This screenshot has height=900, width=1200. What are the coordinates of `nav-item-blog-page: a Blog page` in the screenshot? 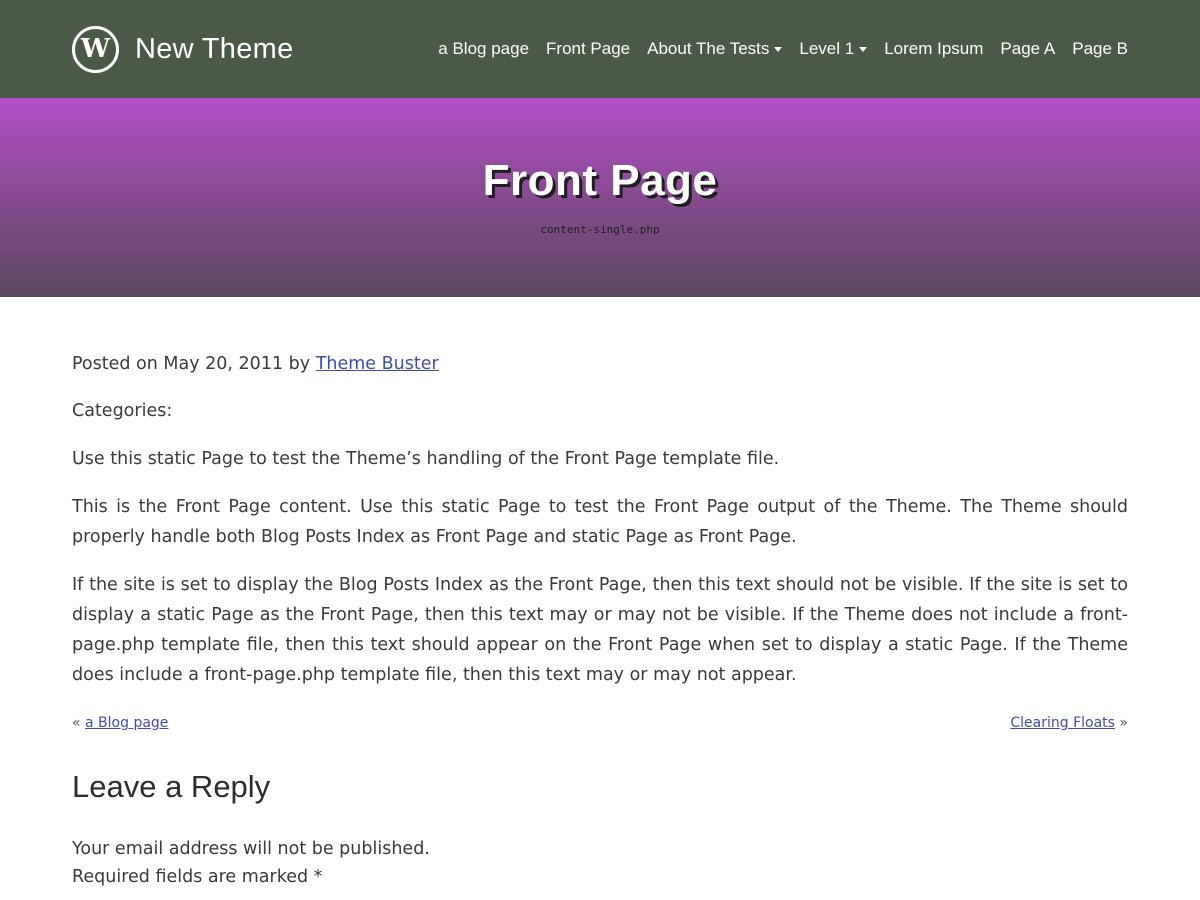 It's located at (483, 49).